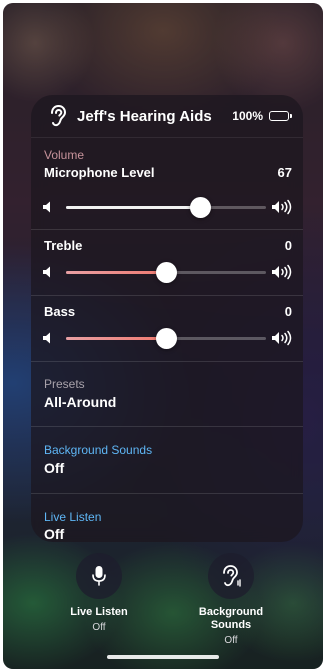 This screenshot has height=672, width=326. Describe the element at coordinates (231, 640) in the screenshot. I see `background-sounds-button-status: Off` at that location.